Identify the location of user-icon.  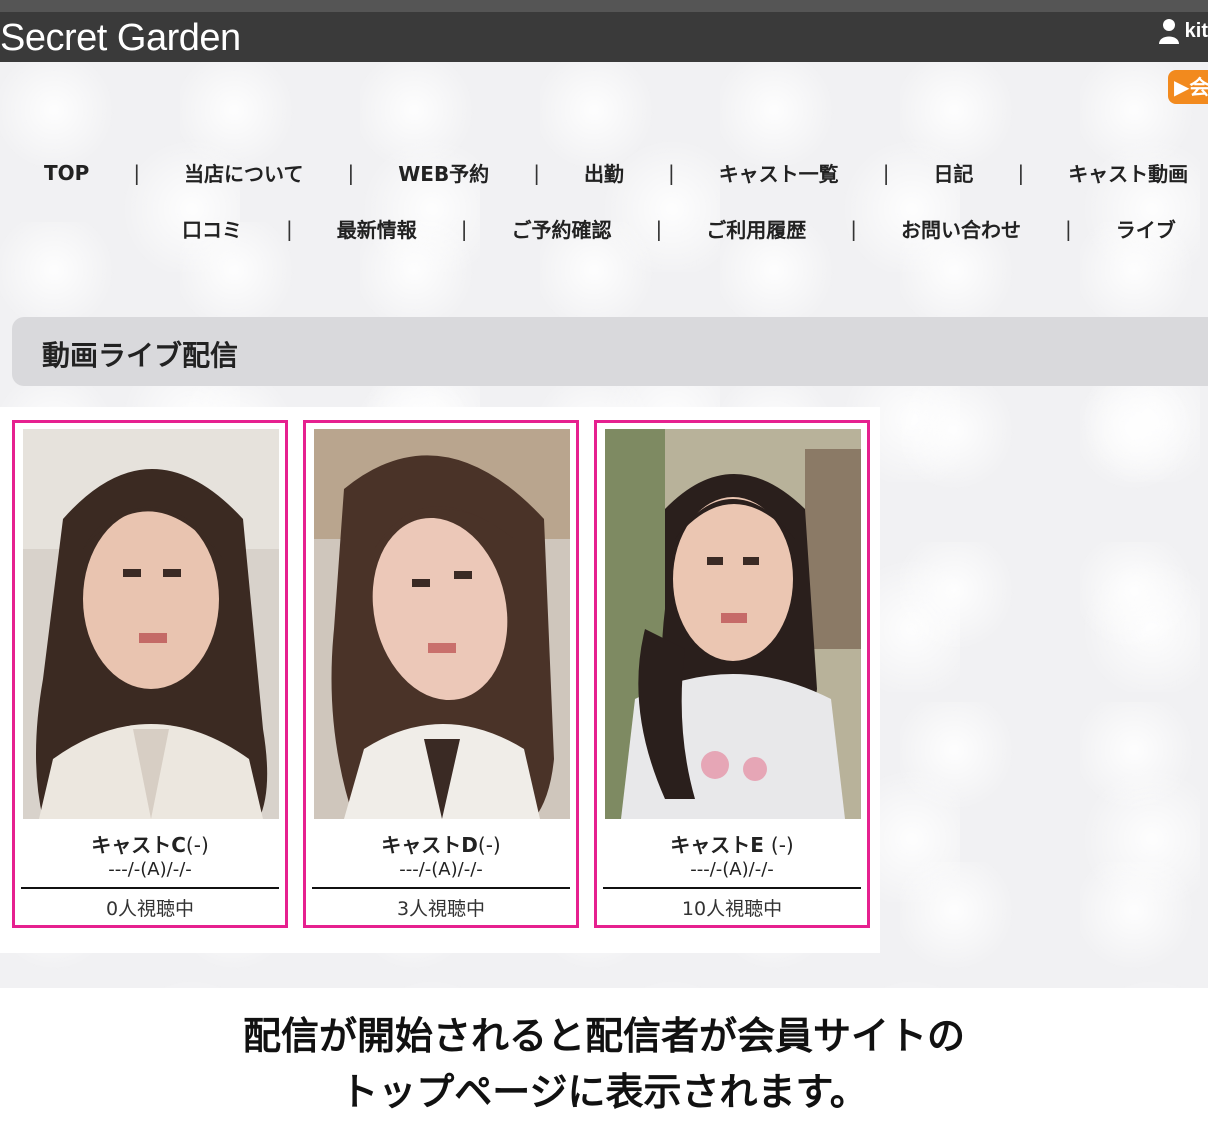
(1168, 31).